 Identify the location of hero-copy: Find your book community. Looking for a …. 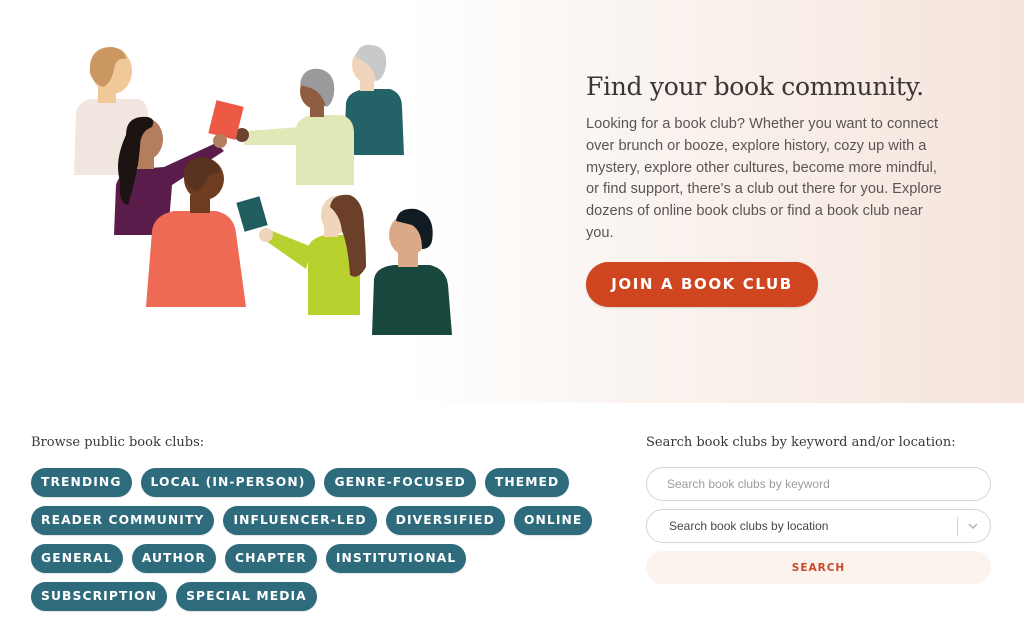
(771, 157).